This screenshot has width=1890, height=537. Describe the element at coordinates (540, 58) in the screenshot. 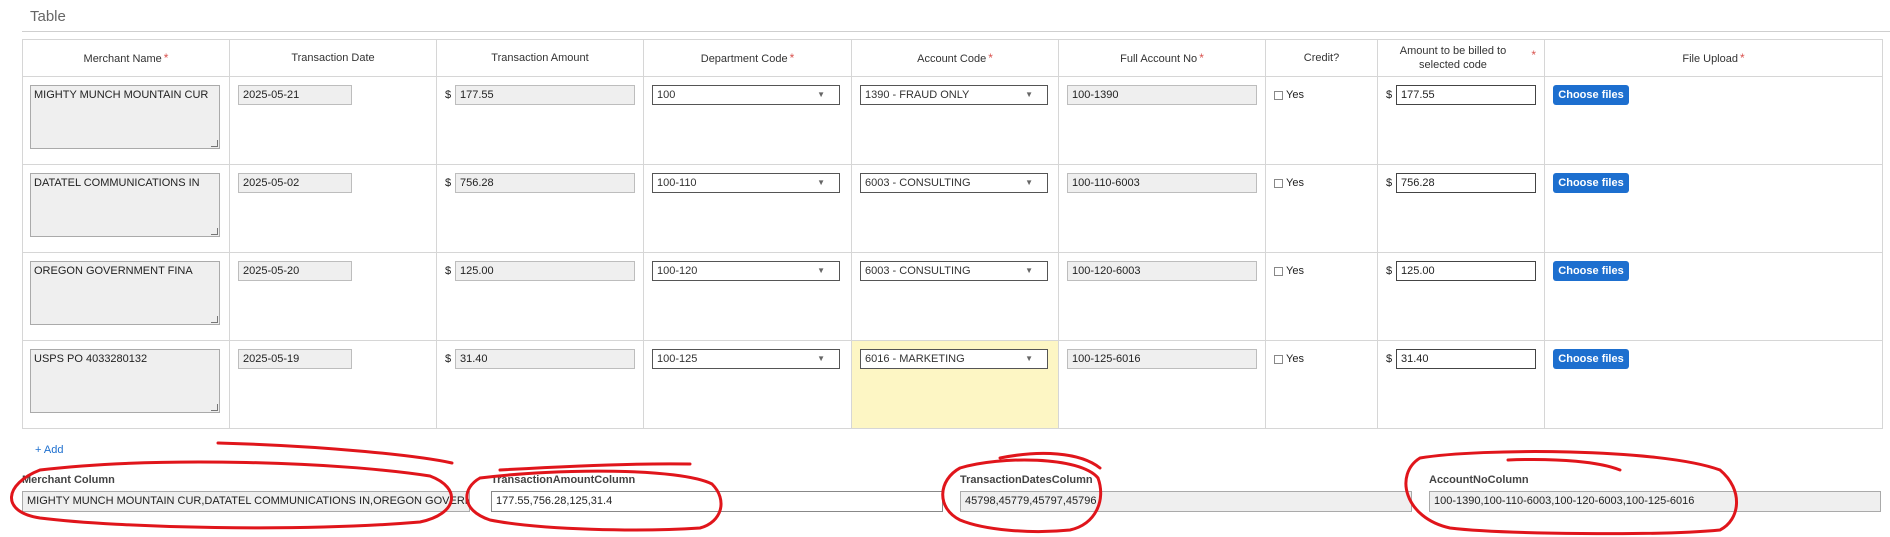

I see `header-transaction-amount: Transaction Amount` at that location.